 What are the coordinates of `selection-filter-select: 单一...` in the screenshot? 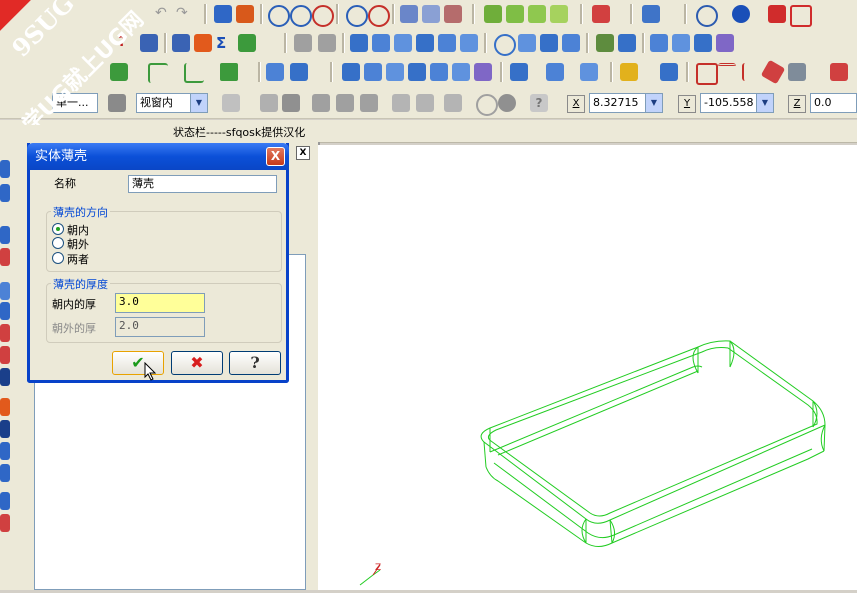 It's located at (75, 103).